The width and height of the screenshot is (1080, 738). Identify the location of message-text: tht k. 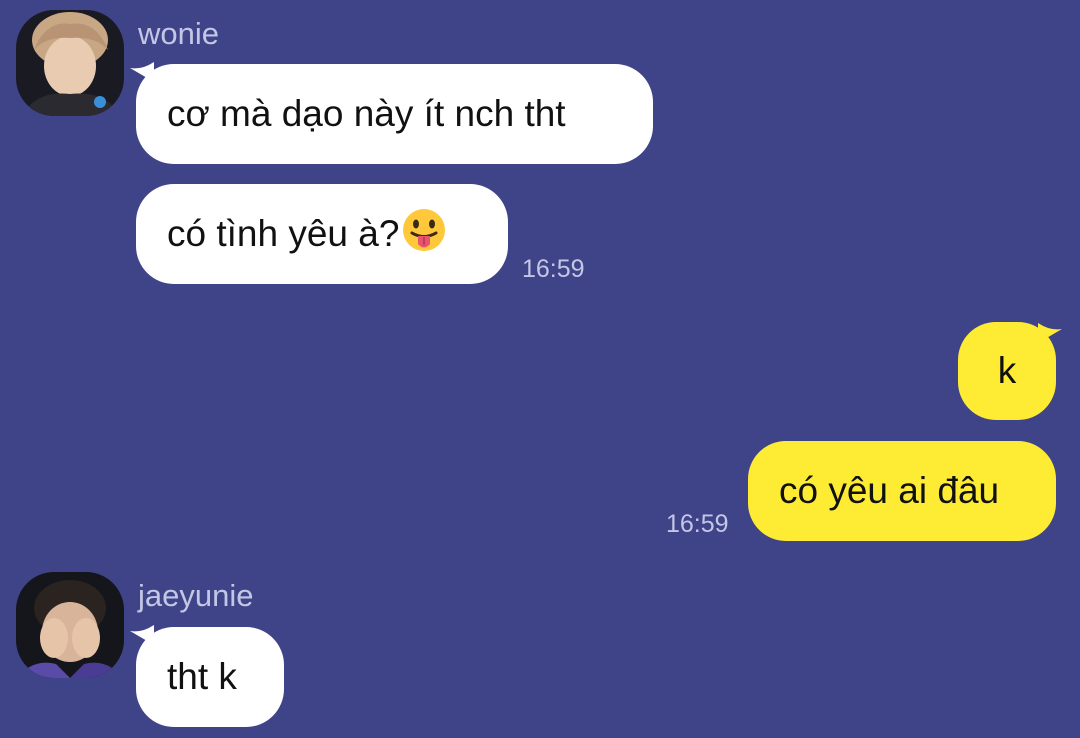
(202, 676).